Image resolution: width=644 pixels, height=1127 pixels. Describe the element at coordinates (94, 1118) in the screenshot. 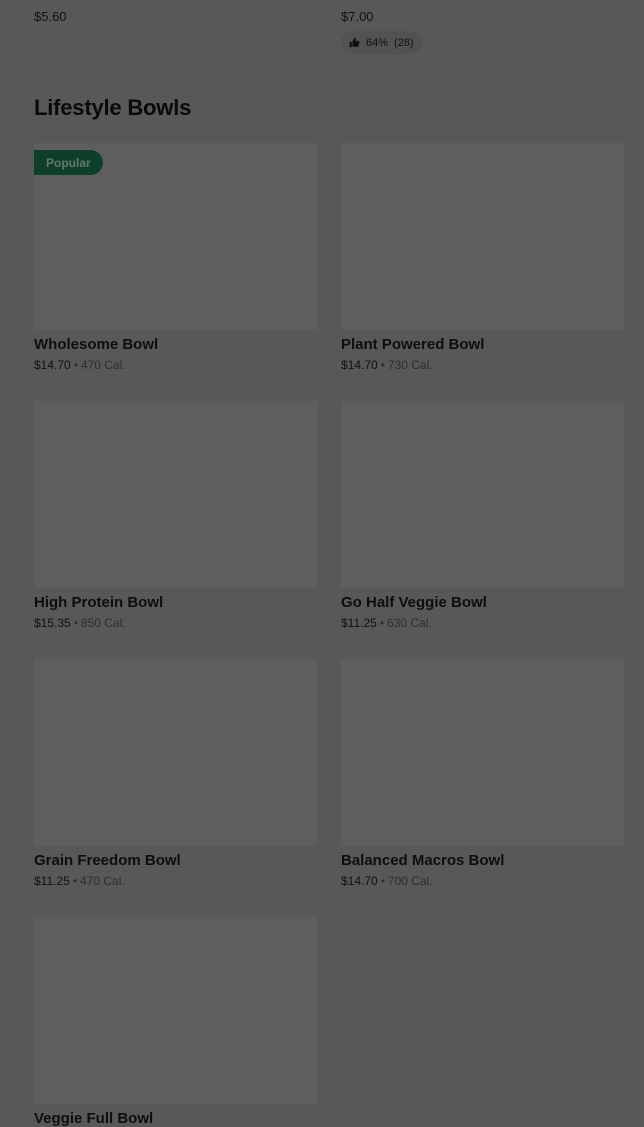

I see `item-name: Veggie Full Bowl` at that location.